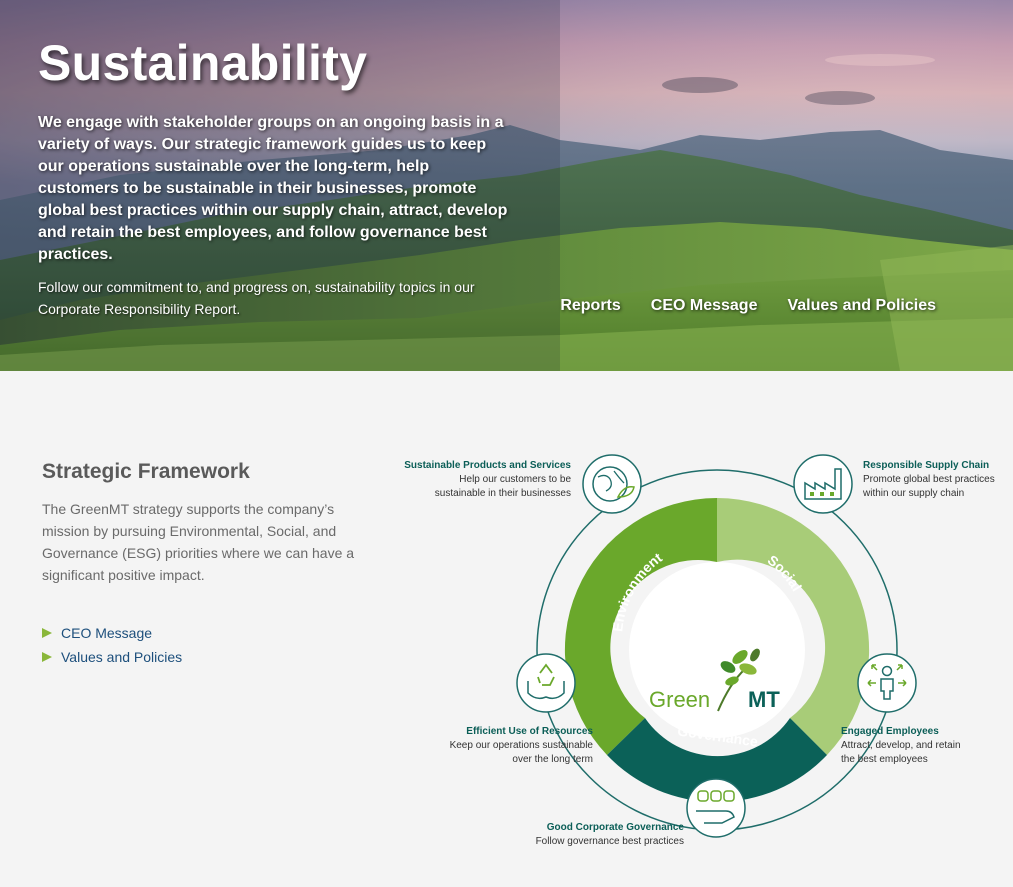 The height and width of the screenshot is (887, 1013). I want to click on item-desc-line: sustainable in their businesses, so click(502, 493).